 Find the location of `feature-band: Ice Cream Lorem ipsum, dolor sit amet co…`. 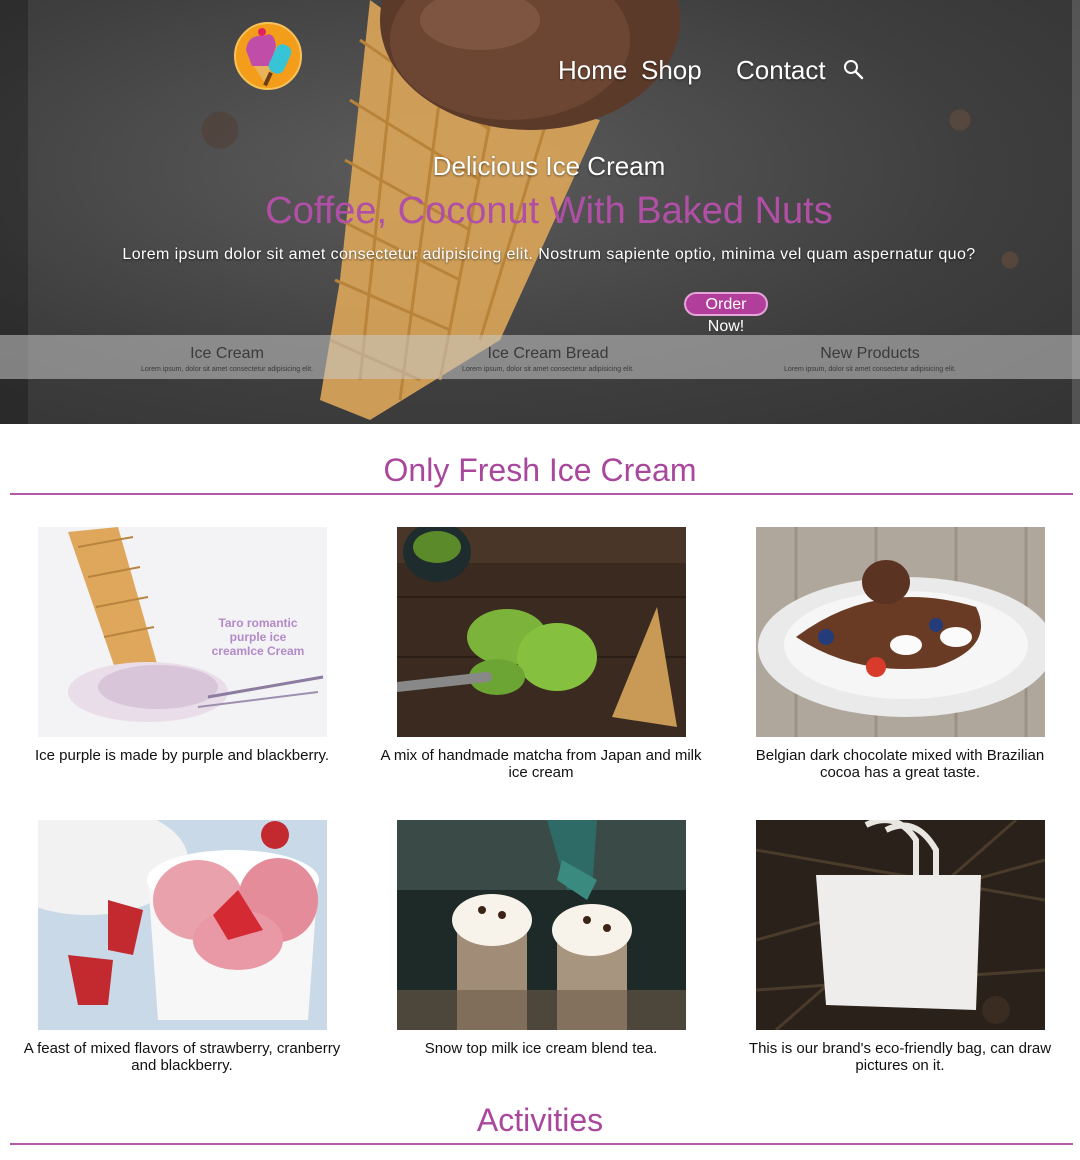

feature-band: Ice Cream Lorem ipsum, dolor sit amet co… is located at coordinates (540, 357).